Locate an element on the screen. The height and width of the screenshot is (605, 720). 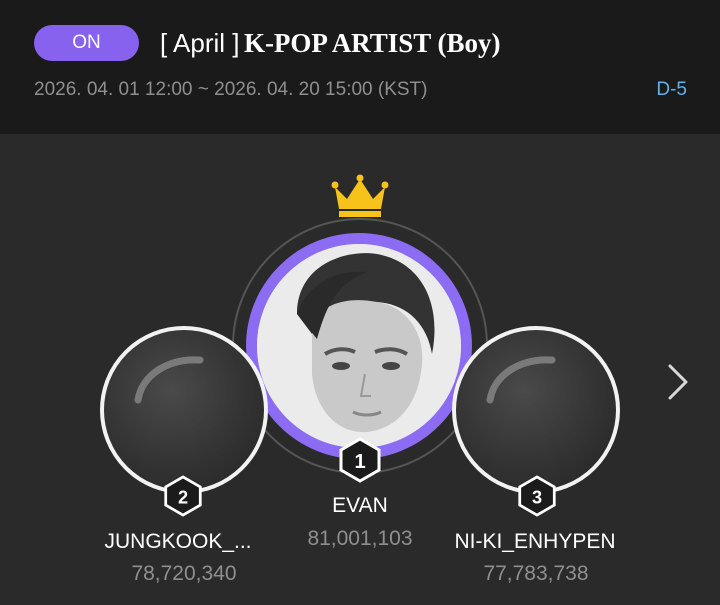
portrait-image is located at coordinates (359, 346).